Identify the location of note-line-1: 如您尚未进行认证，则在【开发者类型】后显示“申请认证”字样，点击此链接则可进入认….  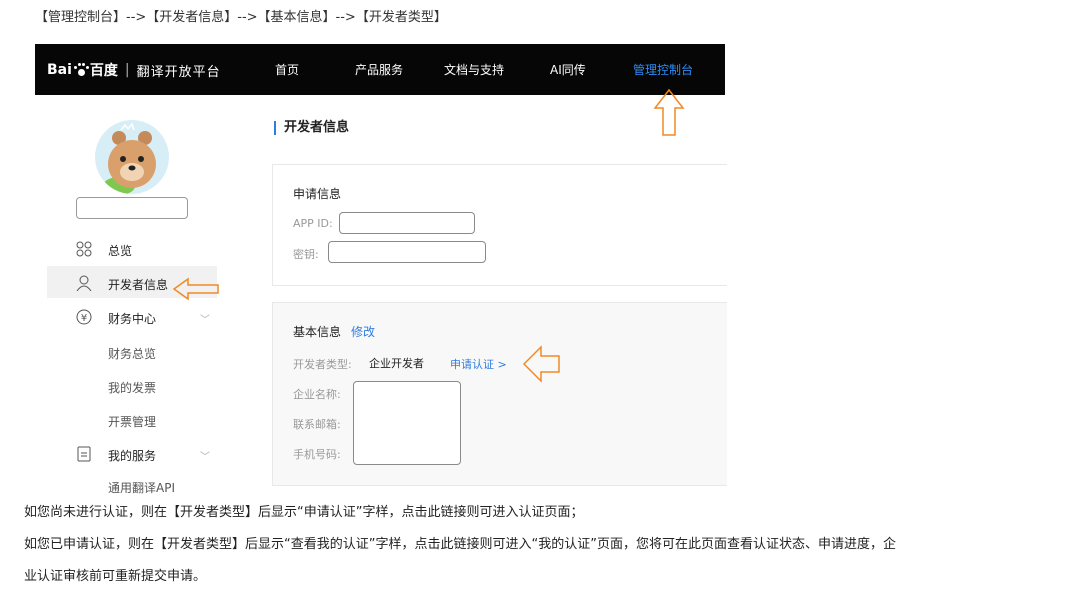
(304, 512).